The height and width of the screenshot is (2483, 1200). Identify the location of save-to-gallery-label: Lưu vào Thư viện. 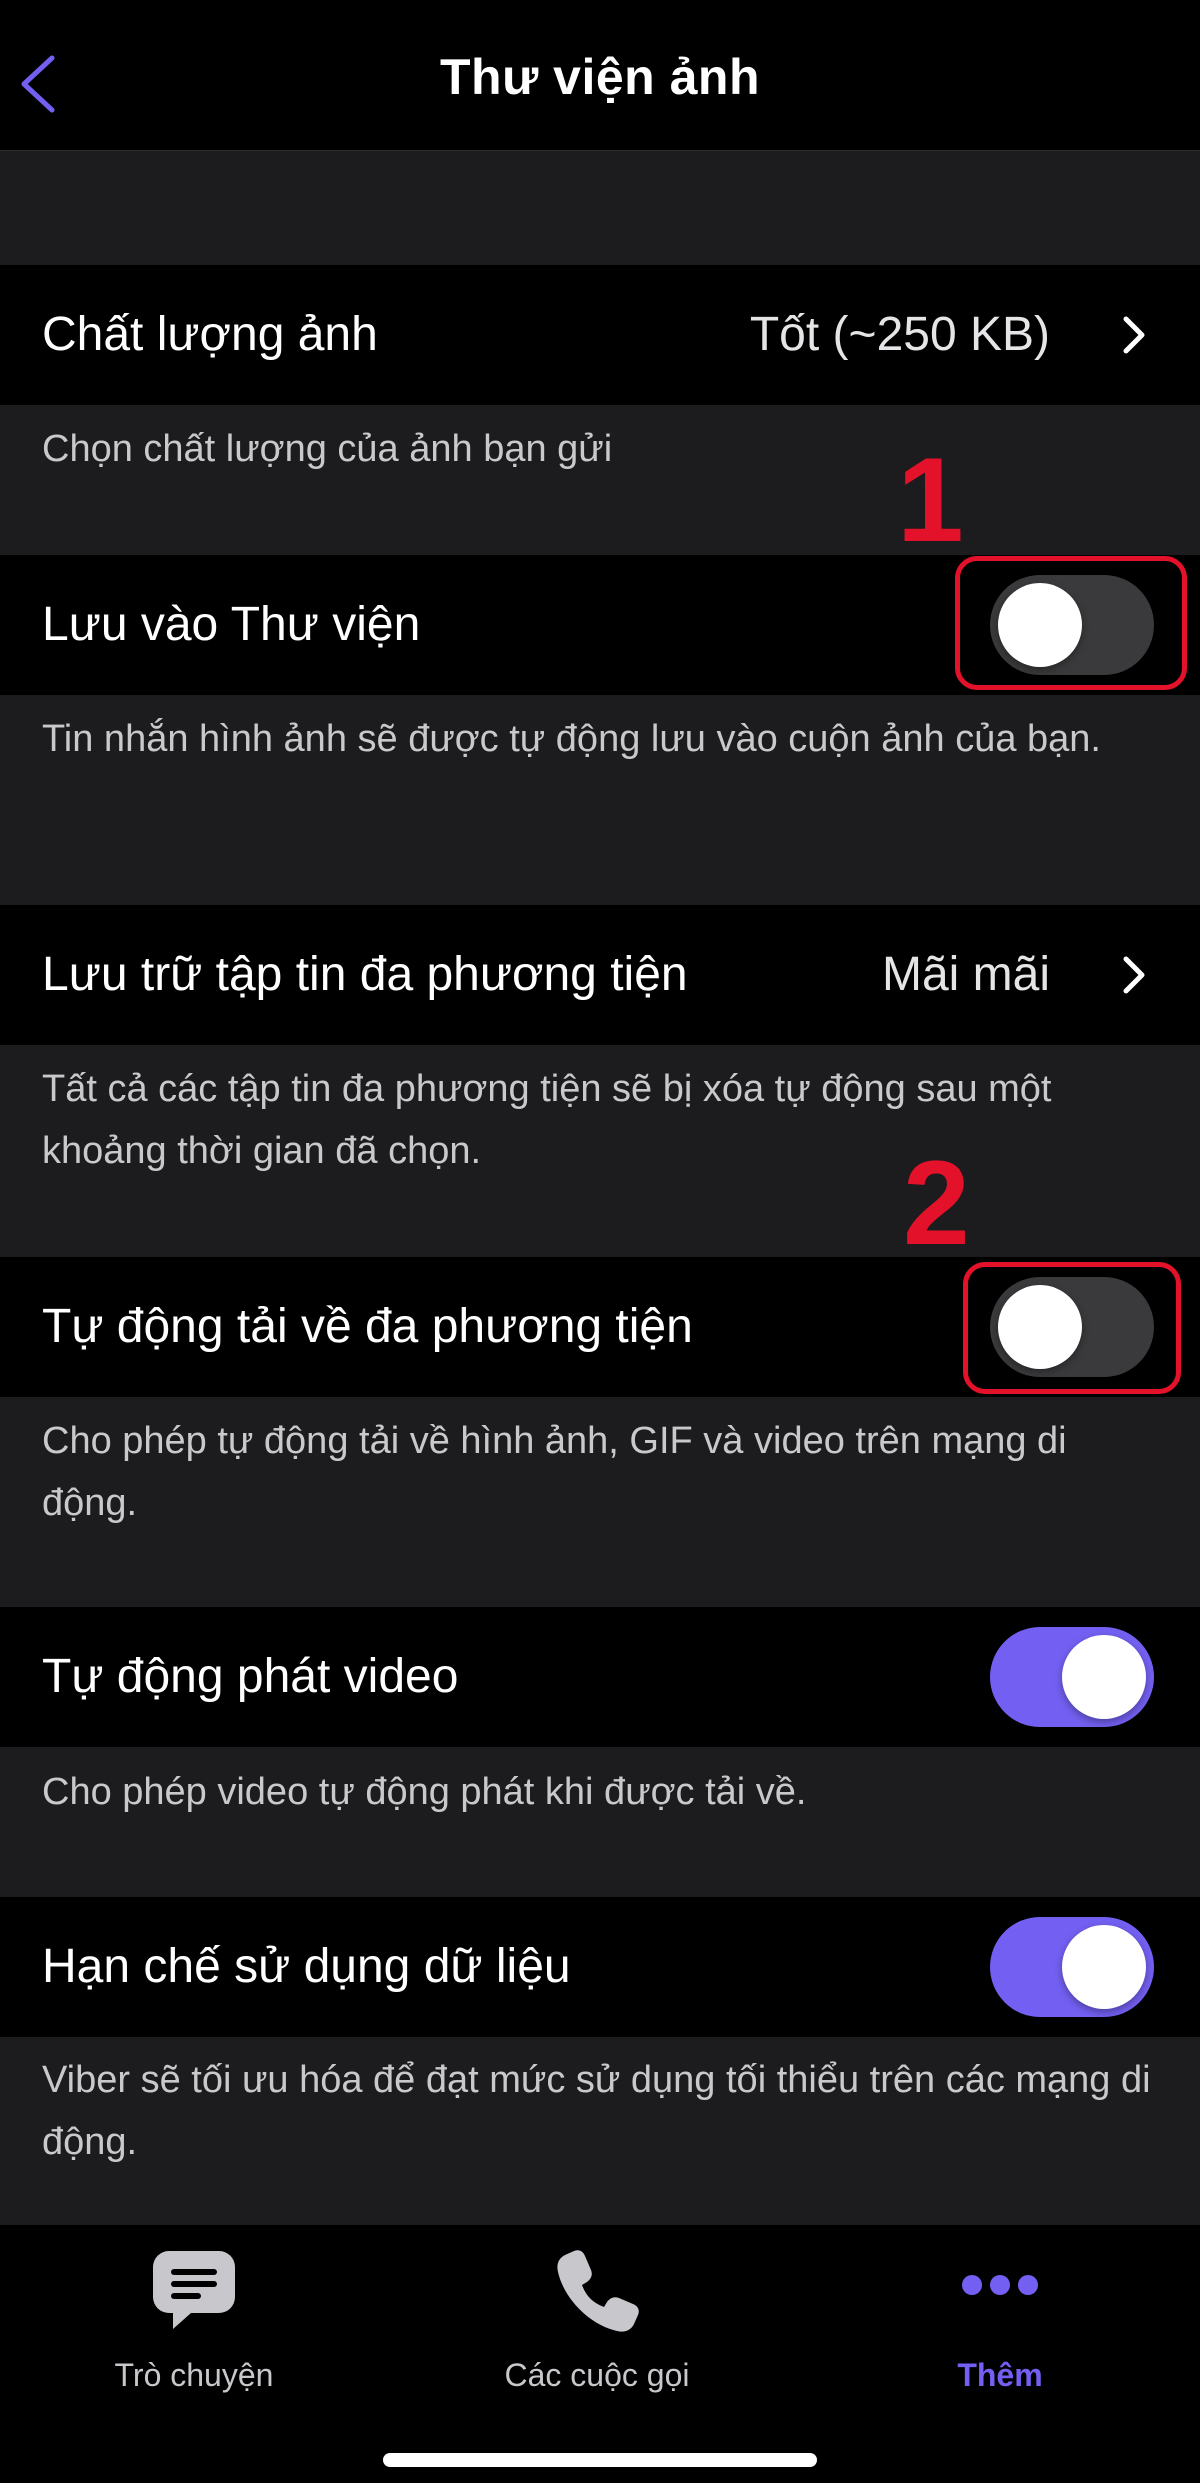
(231, 624).